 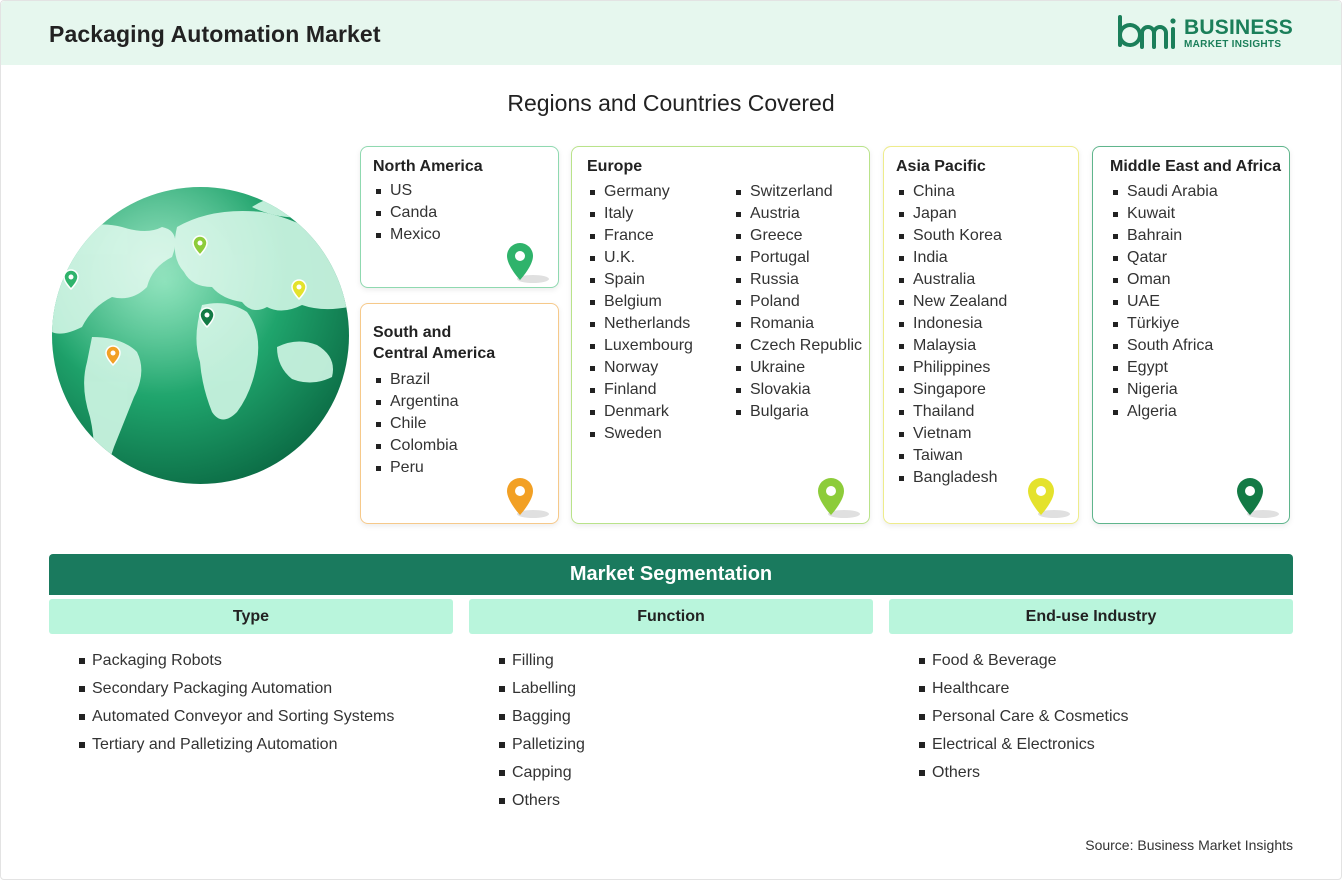 What do you see at coordinates (797, 412) in the screenshot?
I see `list-item: Bulgaria` at bounding box center [797, 412].